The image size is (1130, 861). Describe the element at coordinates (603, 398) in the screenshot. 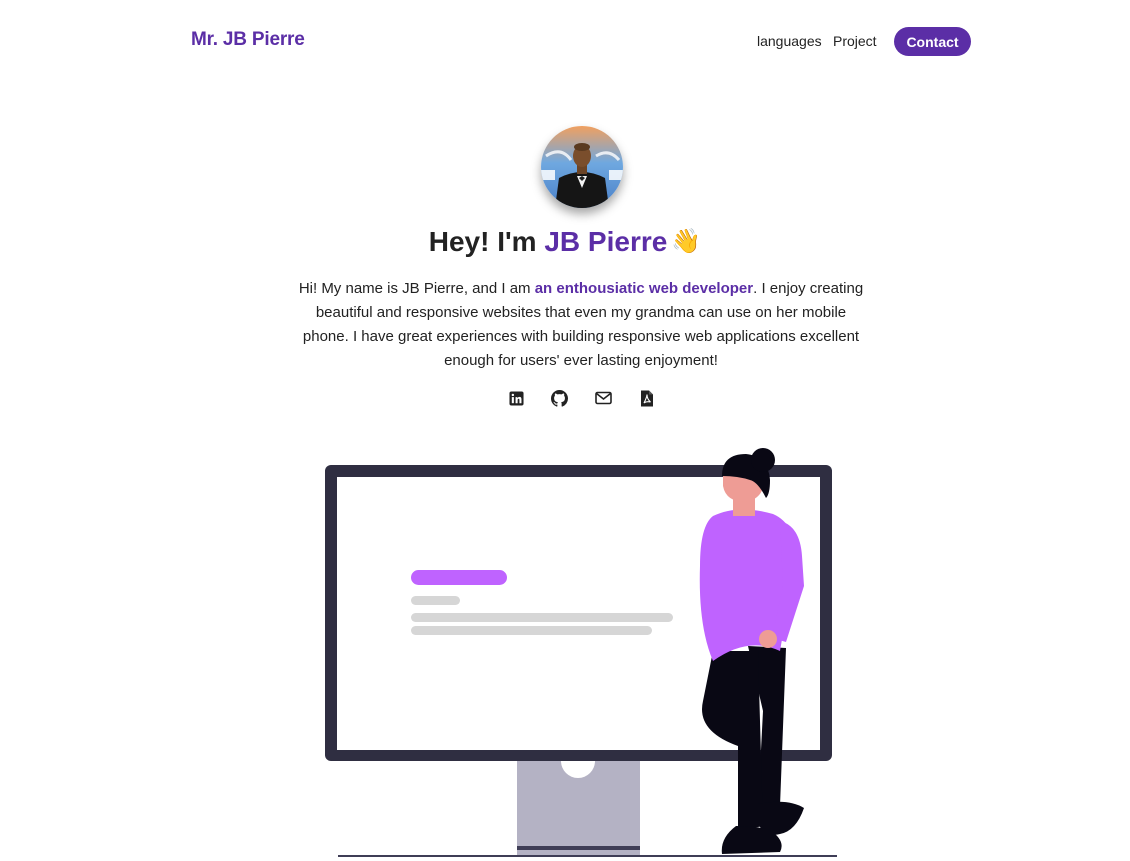

I see `mail-icon` at that location.